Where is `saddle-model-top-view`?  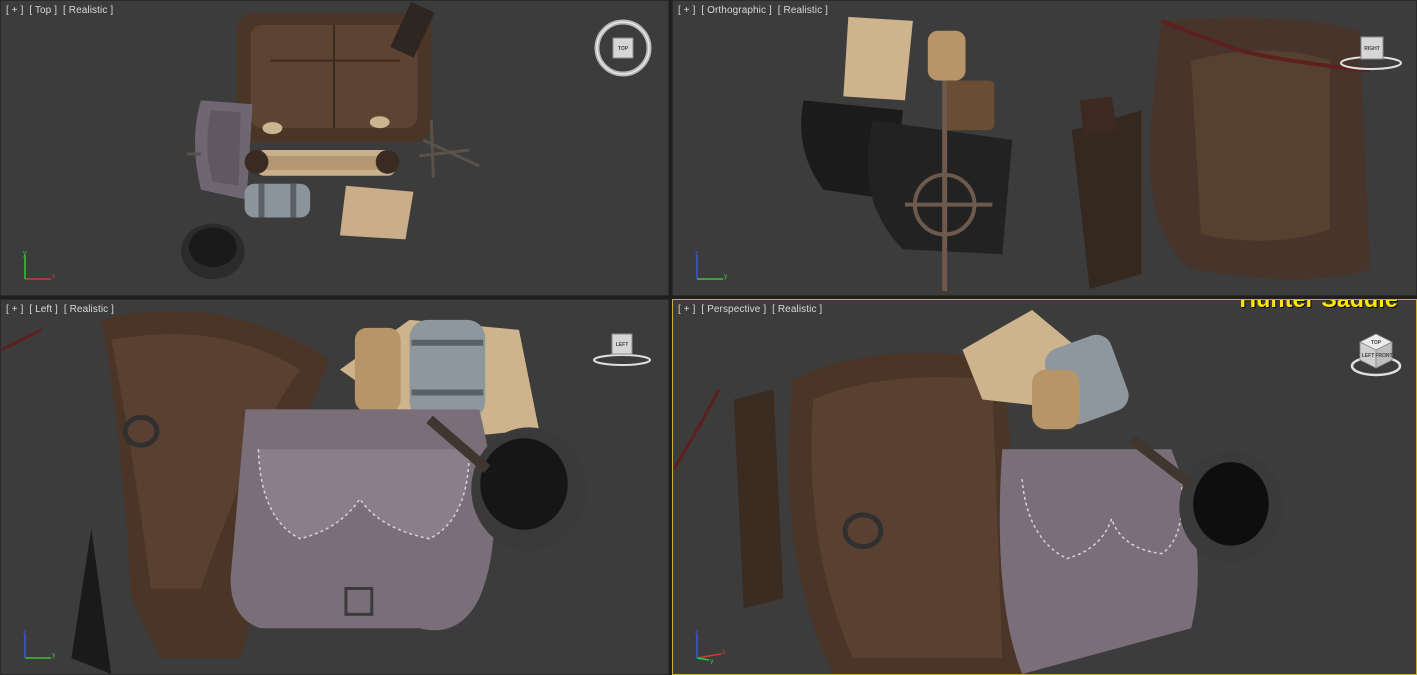 saddle-model-top-view is located at coordinates (330, 140).